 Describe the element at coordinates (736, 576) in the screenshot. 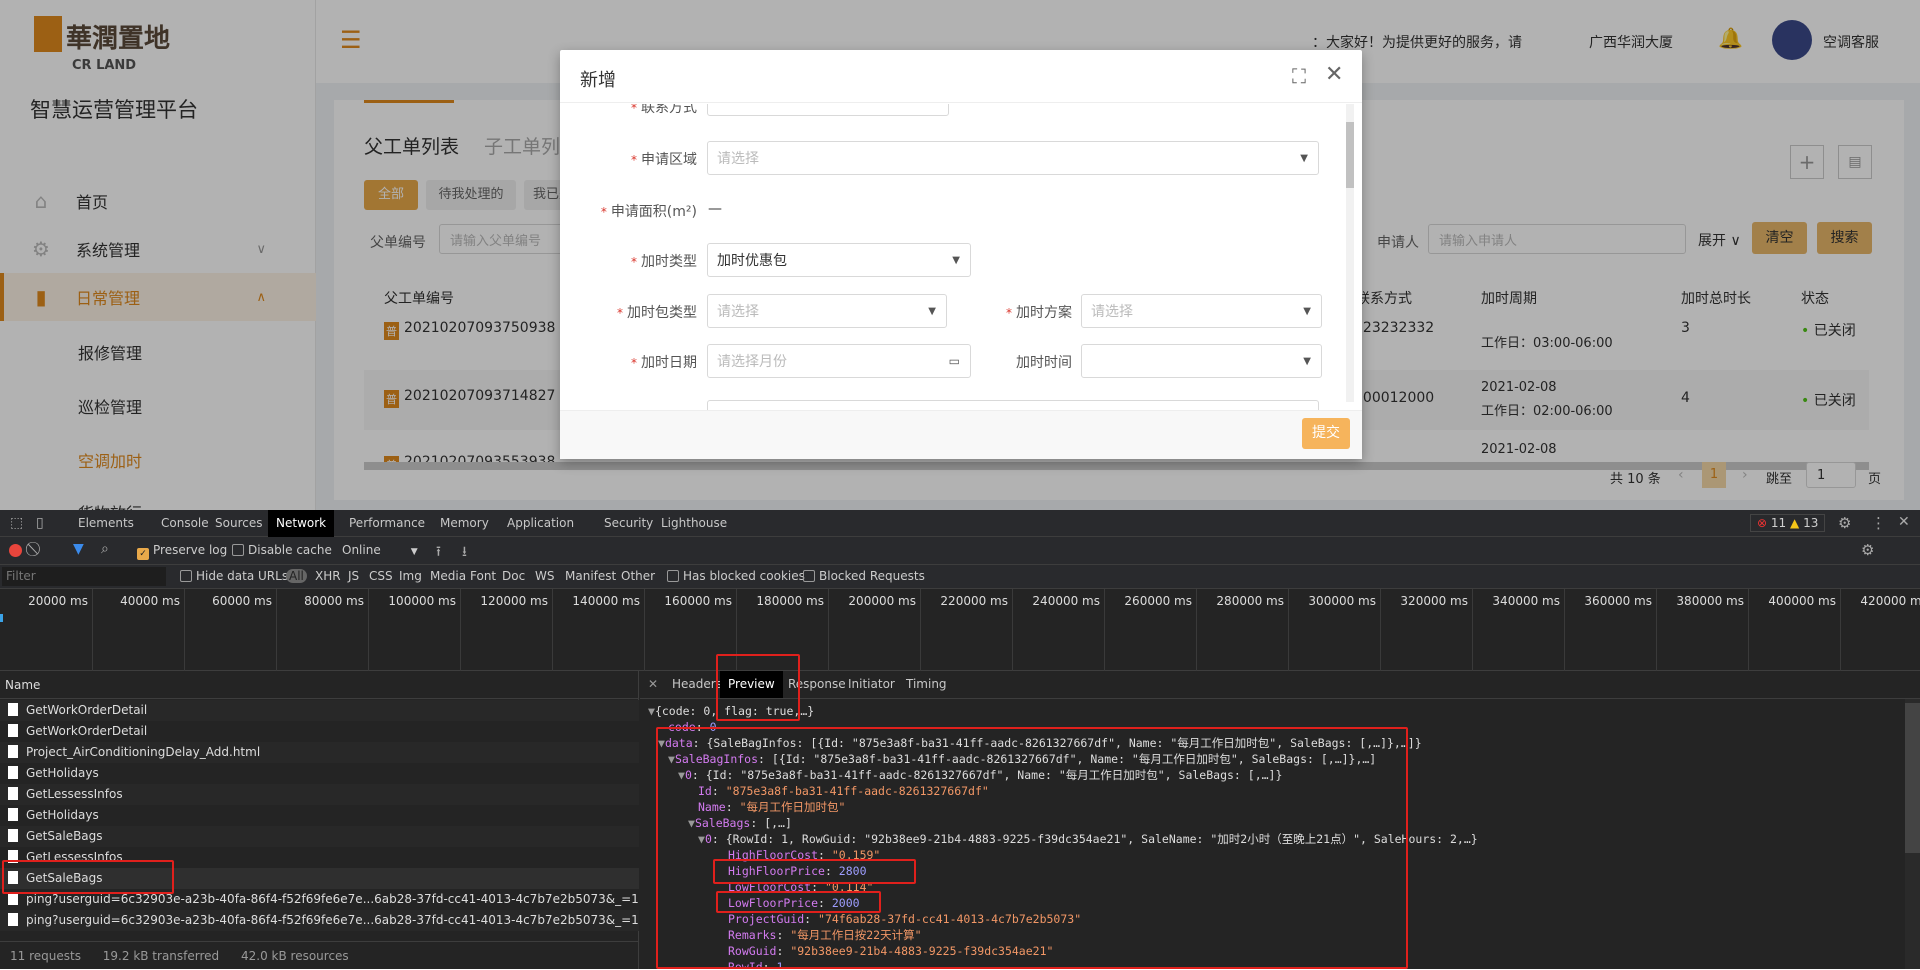

I see `blocked-cookies-checkbox: Has blocked cookies` at that location.